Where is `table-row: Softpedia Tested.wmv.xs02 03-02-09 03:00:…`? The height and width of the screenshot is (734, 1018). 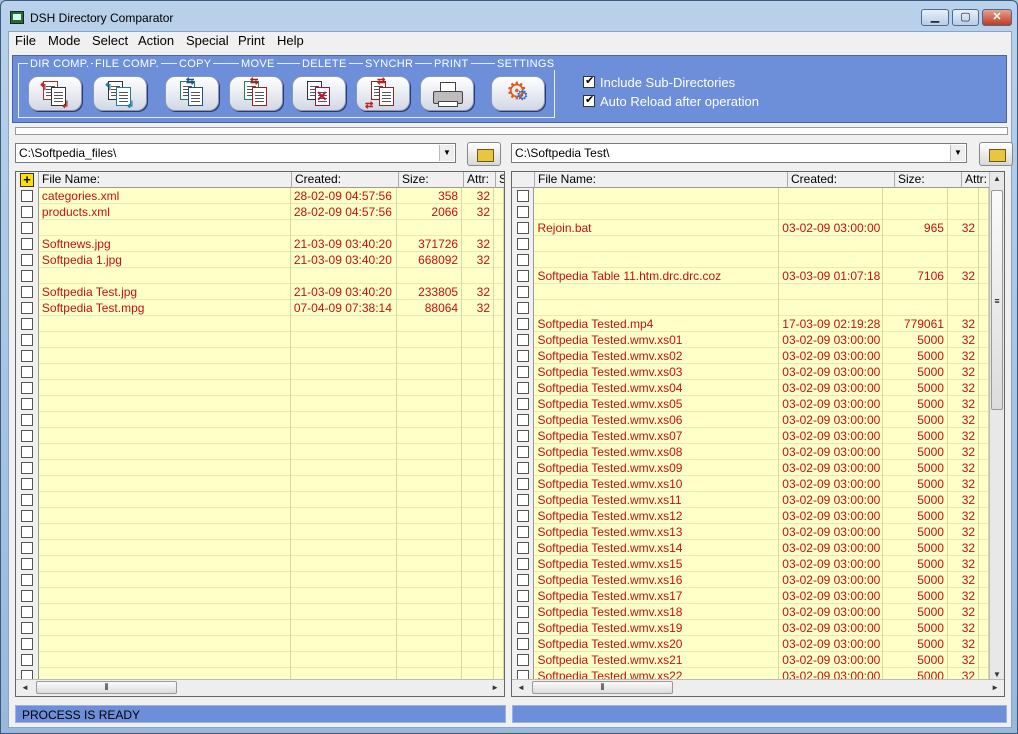
table-row: Softpedia Tested.wmv.xs02 03-02-09 03:00:… is located at coordinates (751, 356).